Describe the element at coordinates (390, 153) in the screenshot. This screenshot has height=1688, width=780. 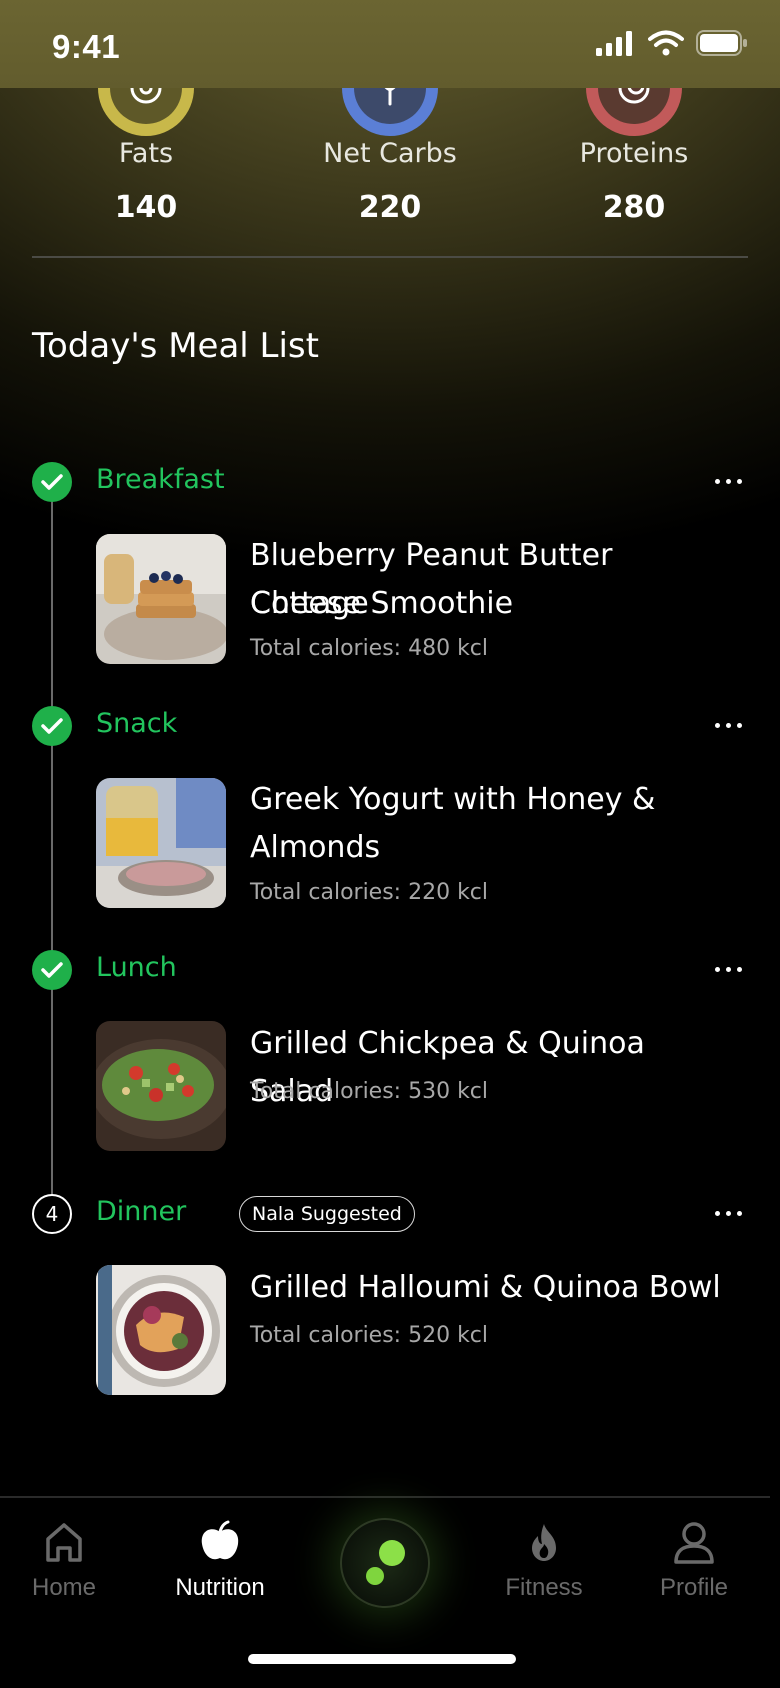
I see `macro-net-carbs-label: Net Carbs` at that location.